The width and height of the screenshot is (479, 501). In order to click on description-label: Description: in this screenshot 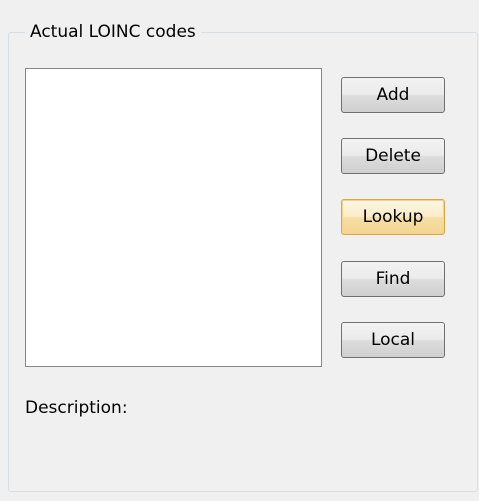, I will do `click(76, 408)`.